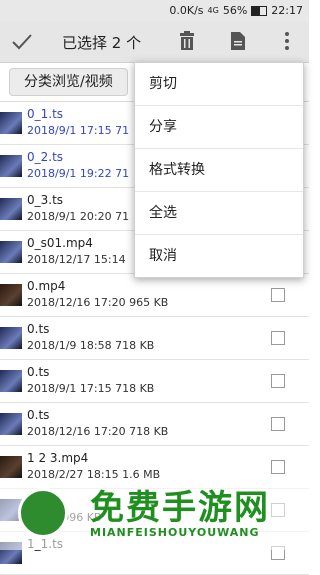  I want to click on menu-item: 分享, so click(219, 127).